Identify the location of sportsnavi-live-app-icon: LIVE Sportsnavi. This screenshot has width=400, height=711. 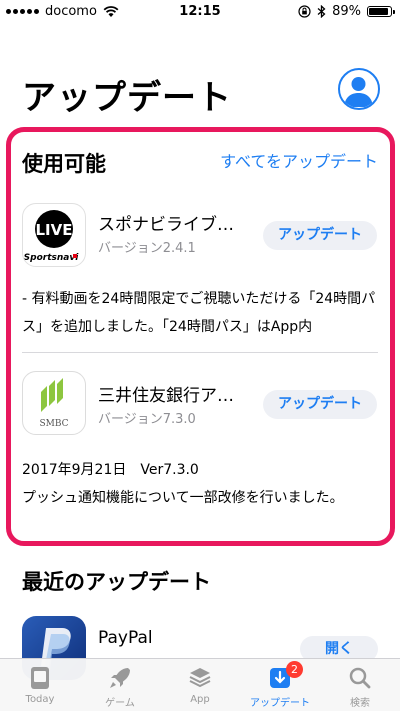
(54, 235).